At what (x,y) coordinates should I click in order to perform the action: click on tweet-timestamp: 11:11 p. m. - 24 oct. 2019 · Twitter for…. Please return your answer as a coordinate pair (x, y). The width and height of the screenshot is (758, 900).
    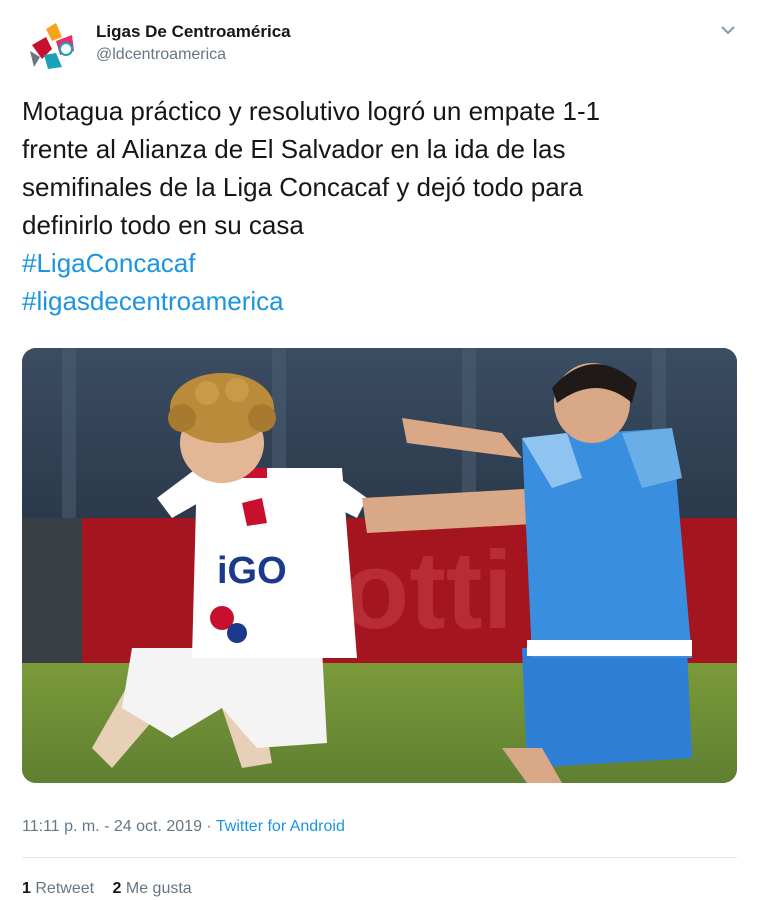
    Looking at the image, I should click on (183, 827).